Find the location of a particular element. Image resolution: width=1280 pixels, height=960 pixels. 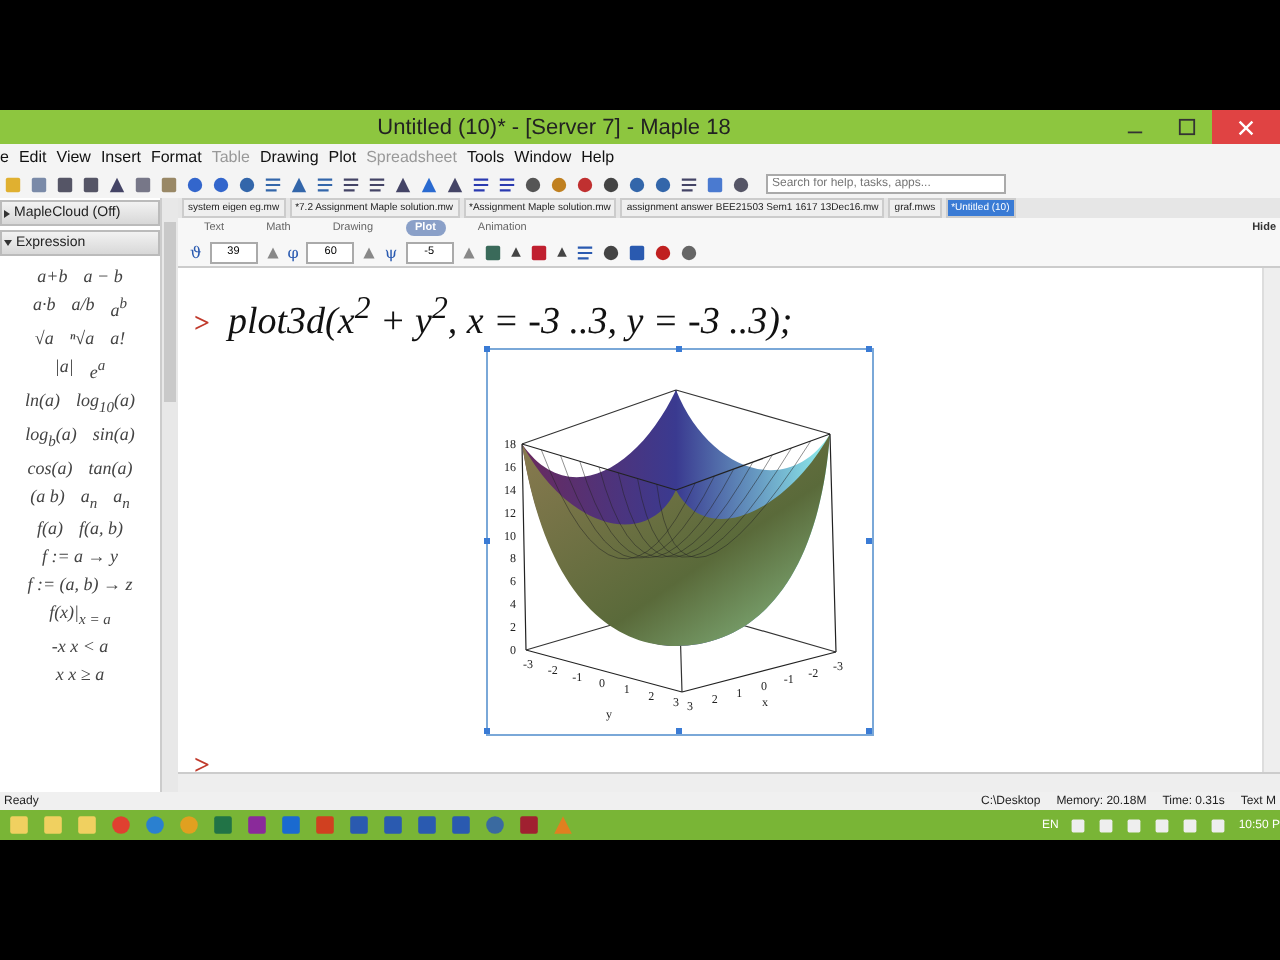

menu-item: Drawing is located at coordinates (289, 157).